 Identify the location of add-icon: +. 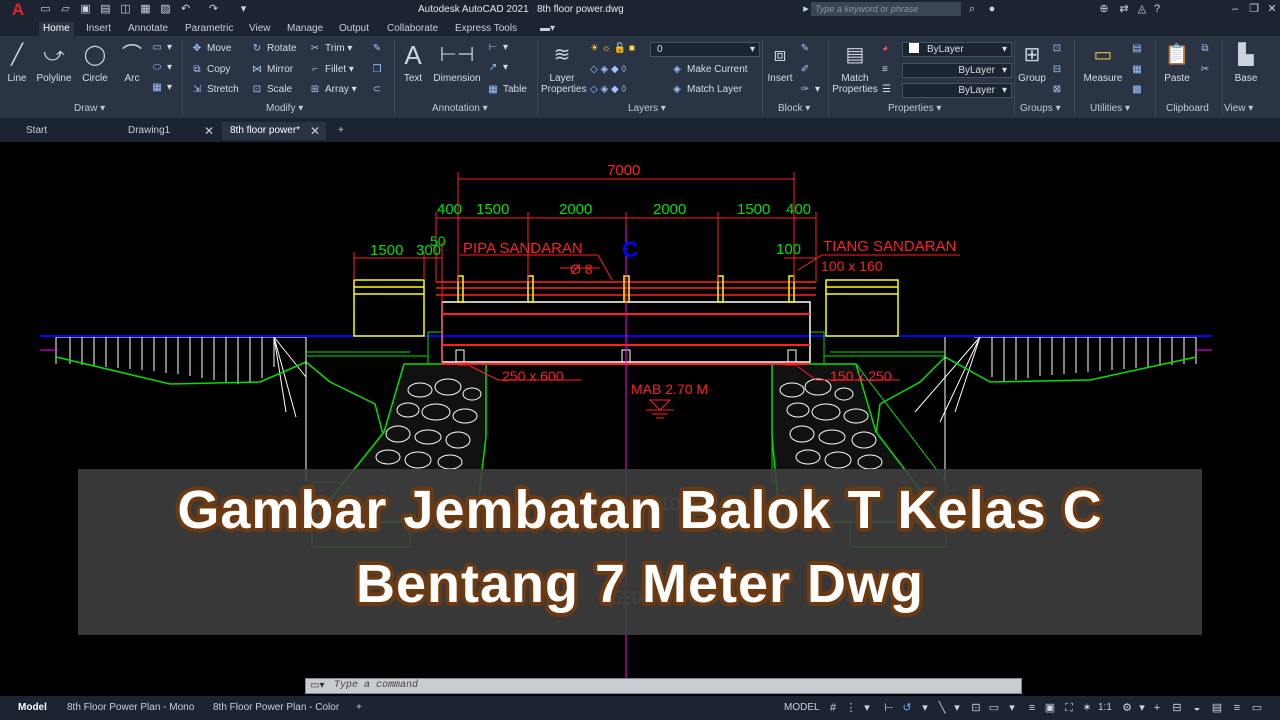
(1157, 708).